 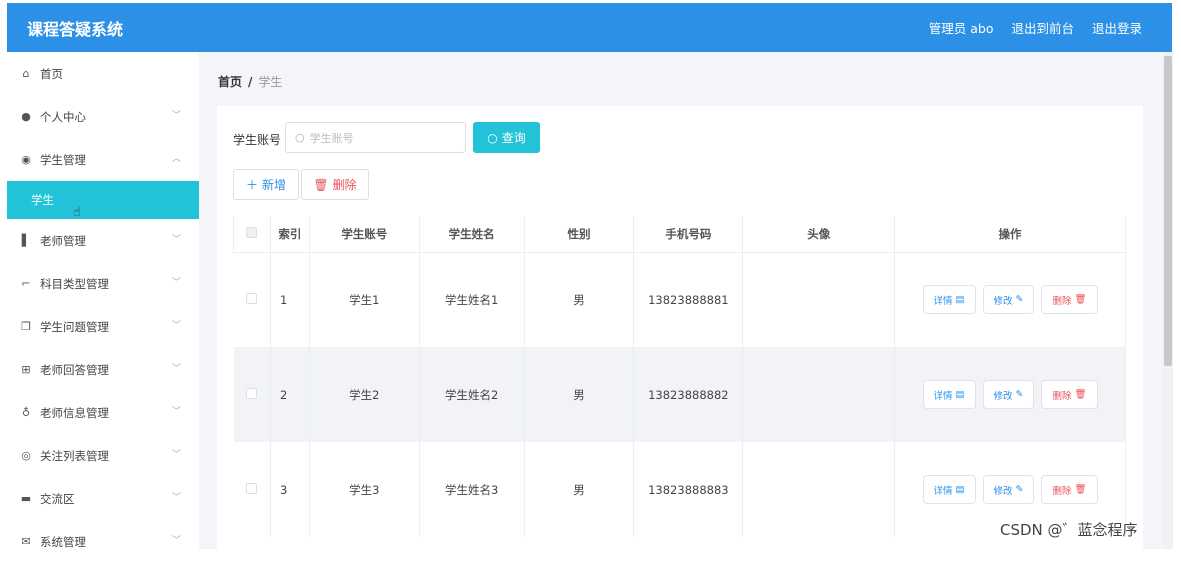 What do you see at coordinates (1117, 27) in the screenshot?
I see `logout-link: 退出登录` at bounding box center [1117, 27].